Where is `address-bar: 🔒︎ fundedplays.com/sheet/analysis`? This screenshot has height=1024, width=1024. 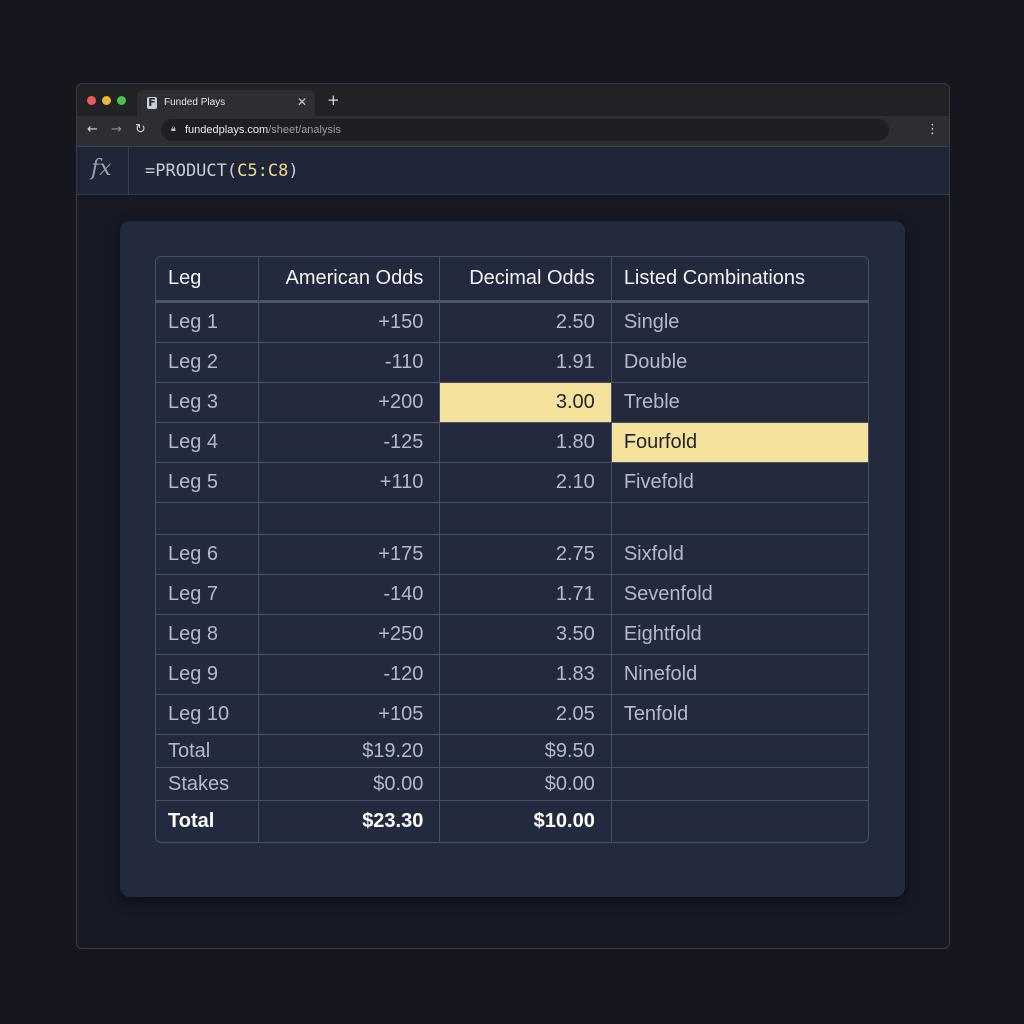 address-bar: 🔒︎ fundedplays.com/sheet/analysis is located at coordinates (525, 130).